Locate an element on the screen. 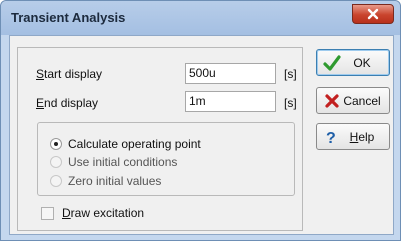  draw-excitation-checkbox is located at coordinates (47, 213).